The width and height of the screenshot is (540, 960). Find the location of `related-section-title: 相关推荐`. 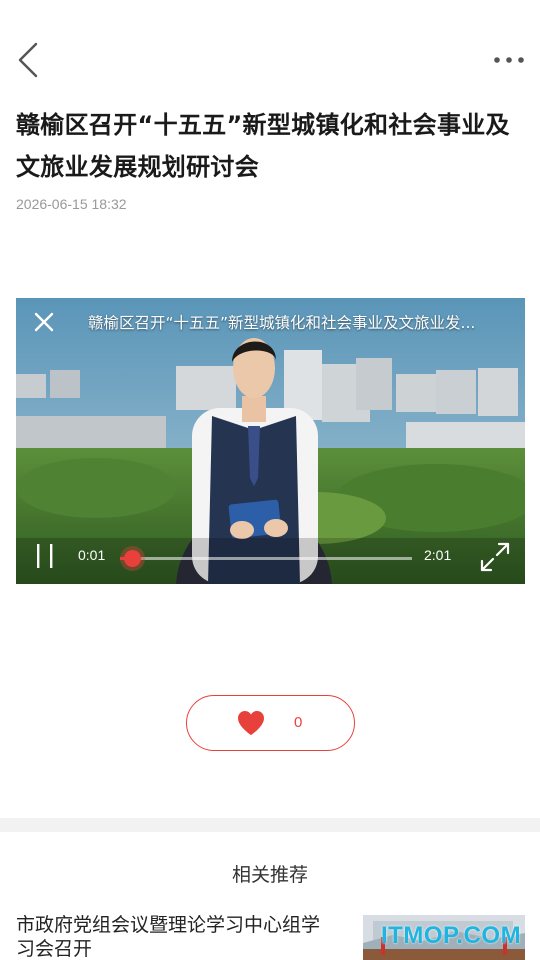

related-section-title: 相关推荐 is located at coordinates (269, 875).